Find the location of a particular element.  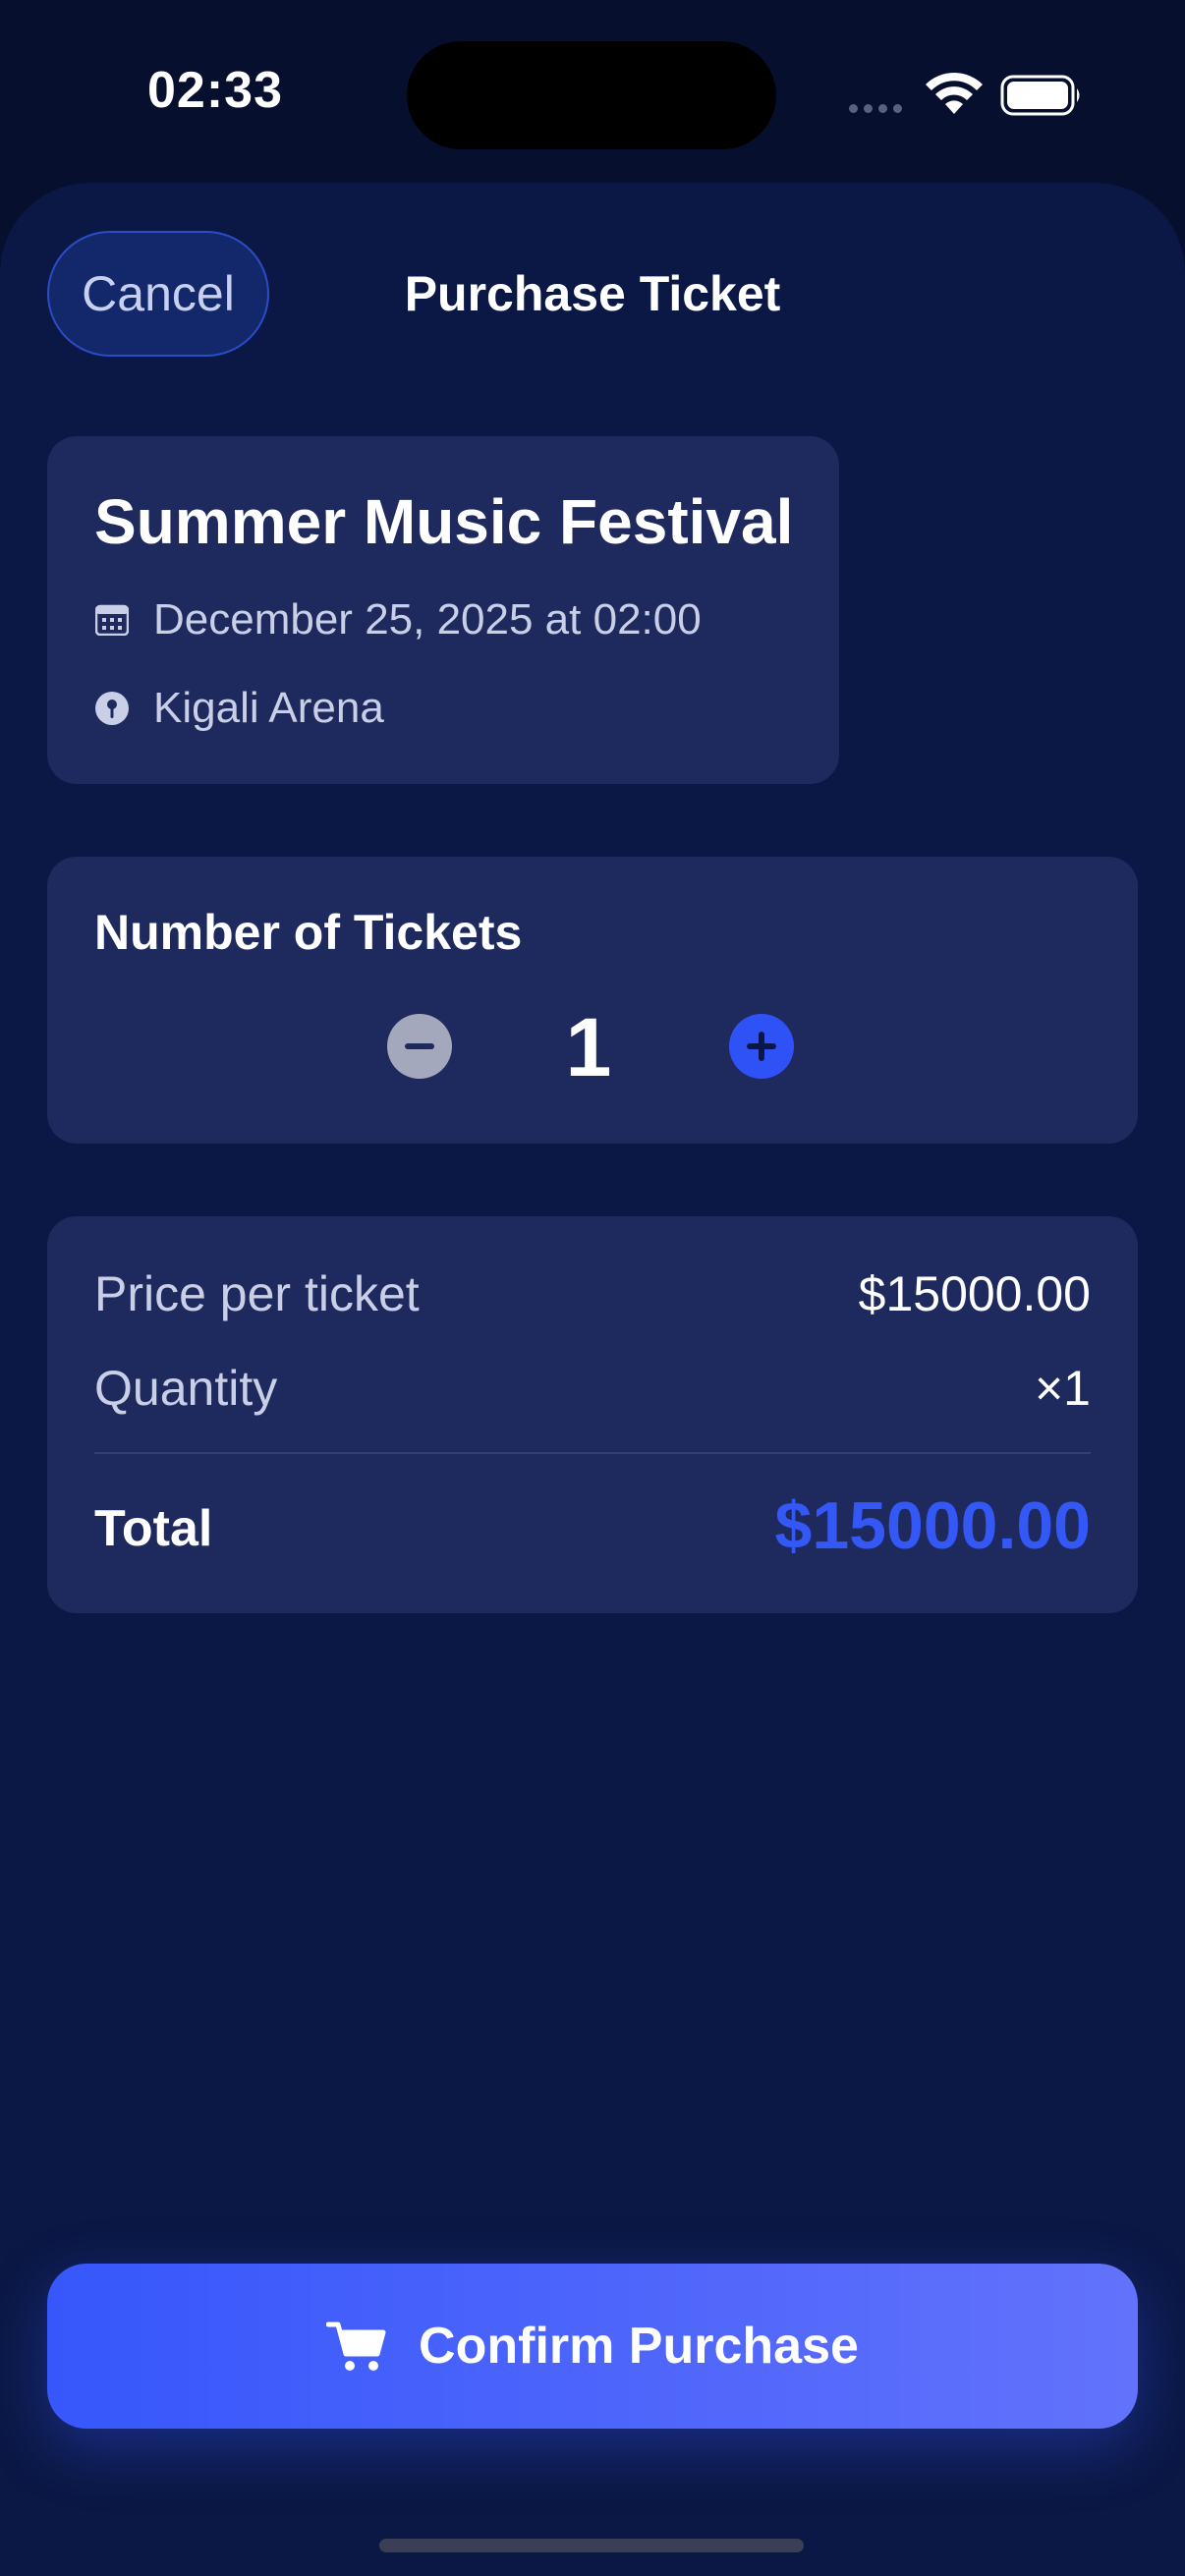

event-title: Summer Music Festival is located at coordinates (444, 521).